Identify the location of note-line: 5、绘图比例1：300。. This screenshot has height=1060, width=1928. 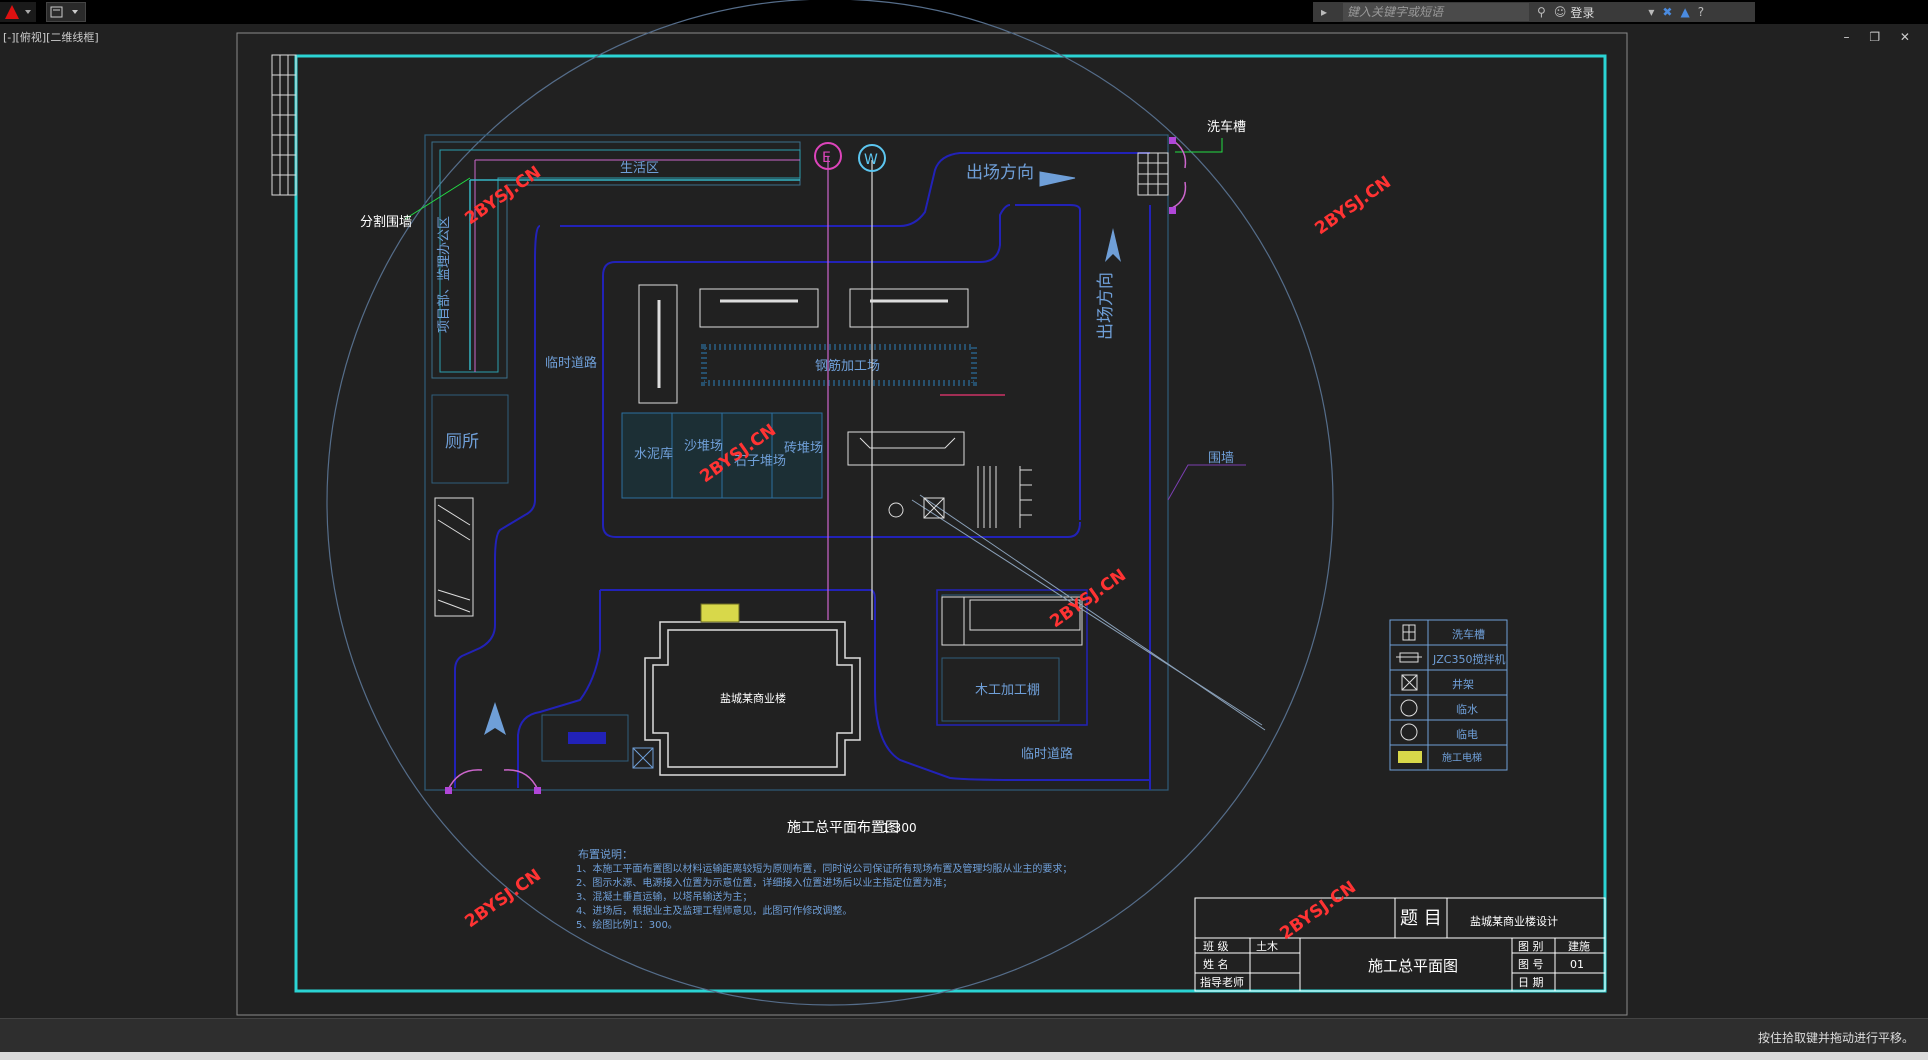
(627, 924).